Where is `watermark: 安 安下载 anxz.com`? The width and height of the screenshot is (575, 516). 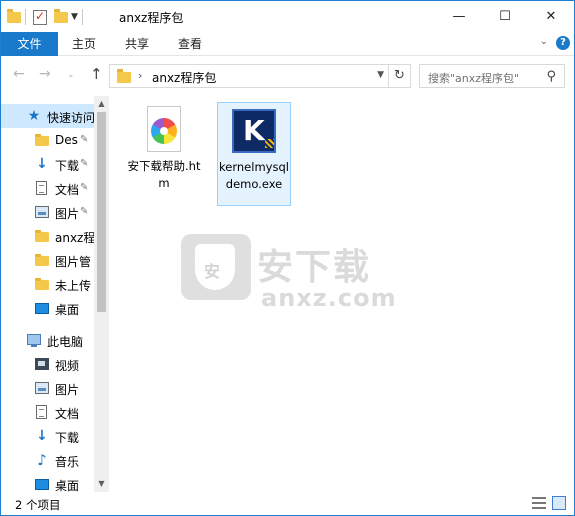 watermark: 安 安下载 anxz.com is located at coordinates (291, 279).